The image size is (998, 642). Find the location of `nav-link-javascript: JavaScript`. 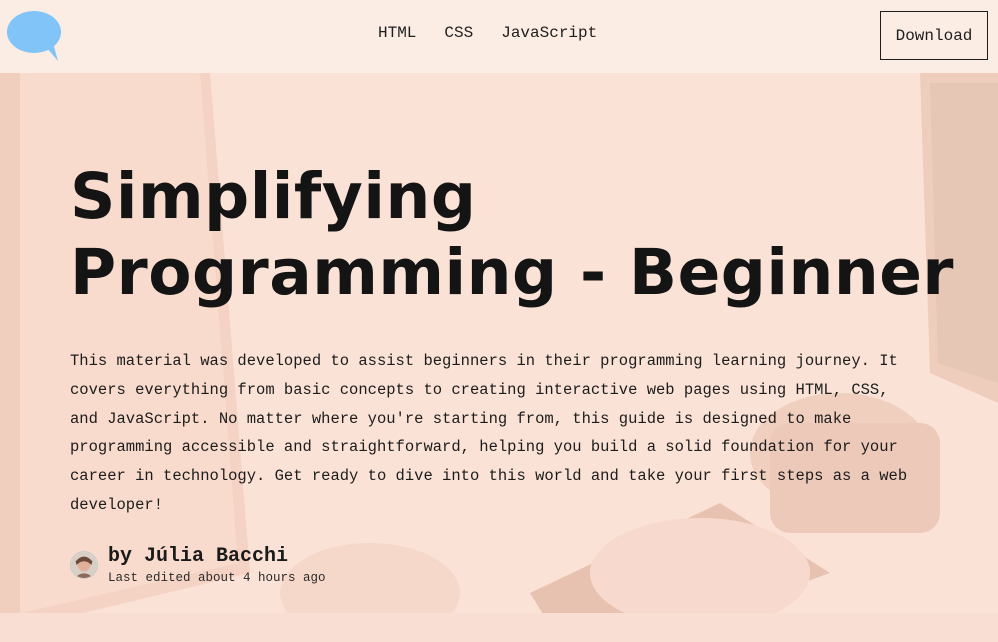

nav-link-javascript: JavaScript is located at coordinates (549, 33).